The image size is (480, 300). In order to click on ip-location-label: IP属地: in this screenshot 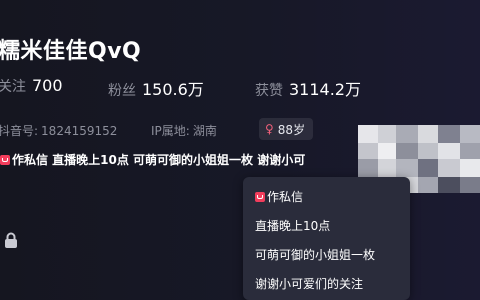, I will do `click(170, 131)`.